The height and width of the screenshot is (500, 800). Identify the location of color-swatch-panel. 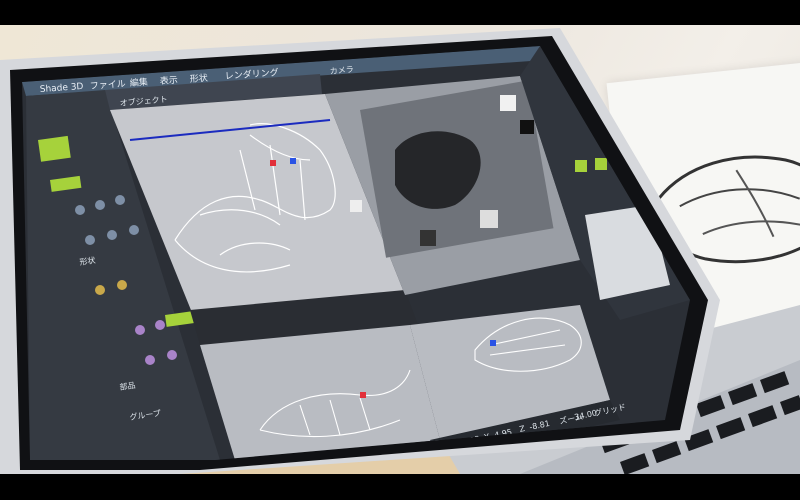
(627, 252).